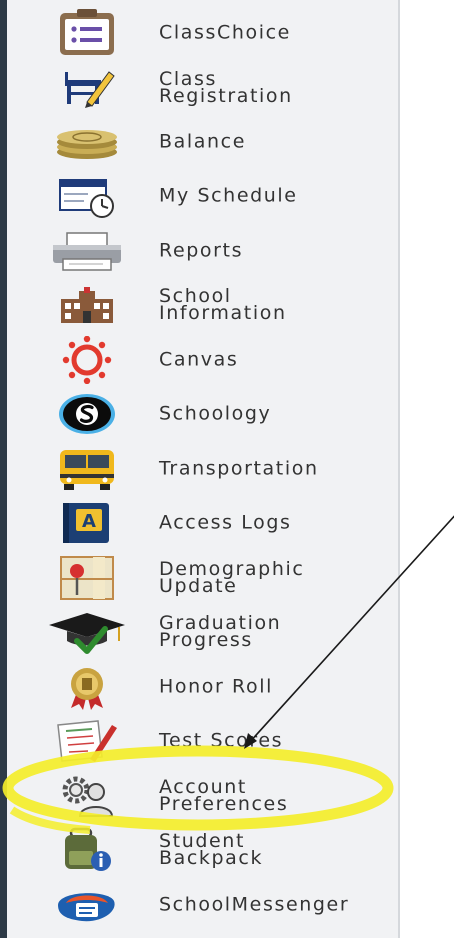  I want to click on map-pin-icon, so click(87, 578).